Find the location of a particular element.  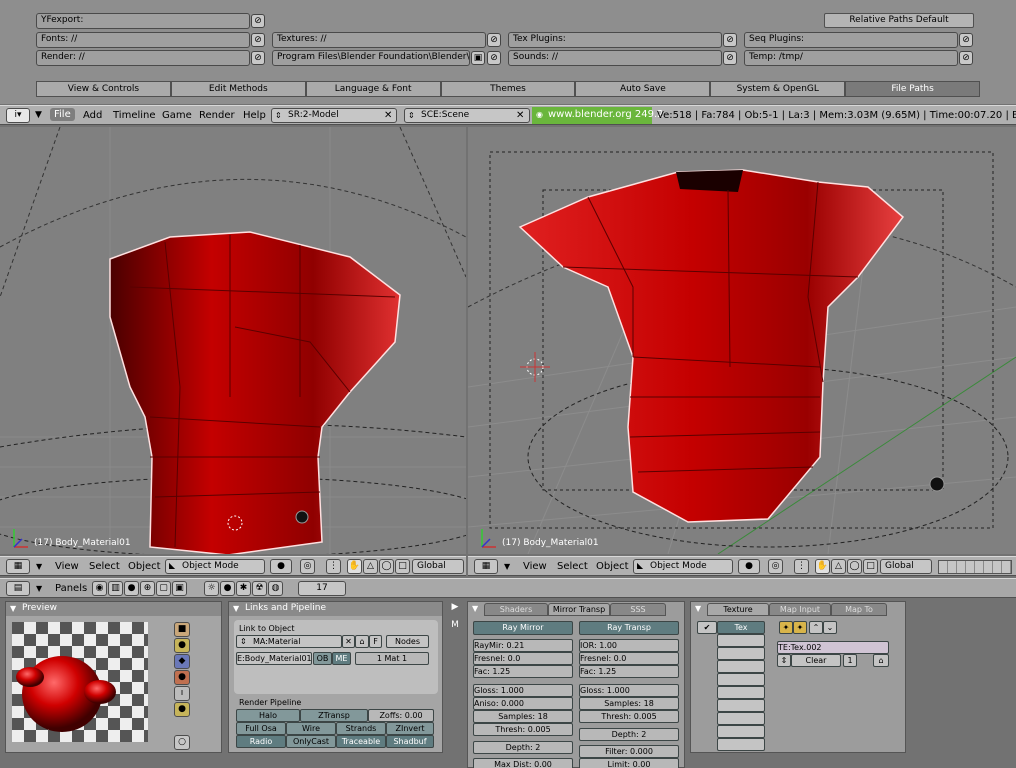

tab-view-controls: View & Controls is located at coordinates (103, 89).